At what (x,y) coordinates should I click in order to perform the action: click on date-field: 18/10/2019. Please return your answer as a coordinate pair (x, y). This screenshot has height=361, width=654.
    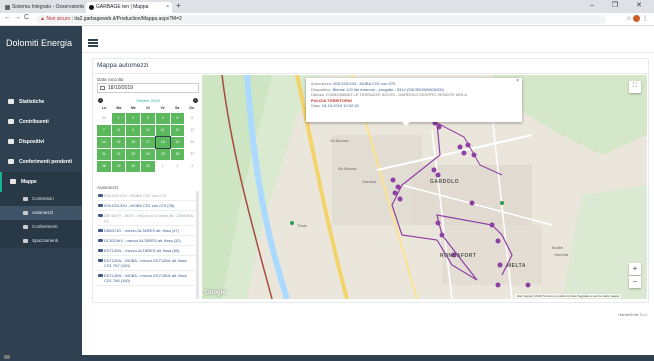
    Looking at the image, I should click on (148, 88).